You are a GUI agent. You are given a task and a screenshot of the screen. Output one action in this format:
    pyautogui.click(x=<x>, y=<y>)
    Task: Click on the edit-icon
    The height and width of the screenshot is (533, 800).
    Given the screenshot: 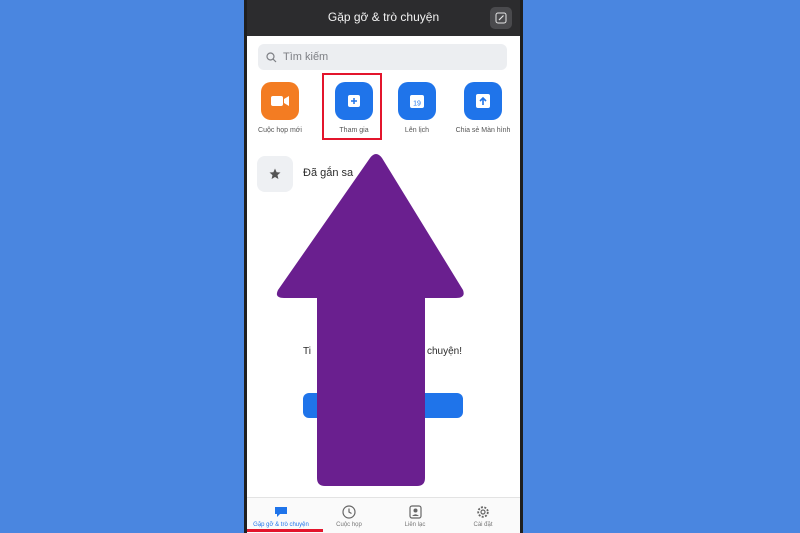 What is the action you would take?
    pyautogui.click(x=501, y=18)
    